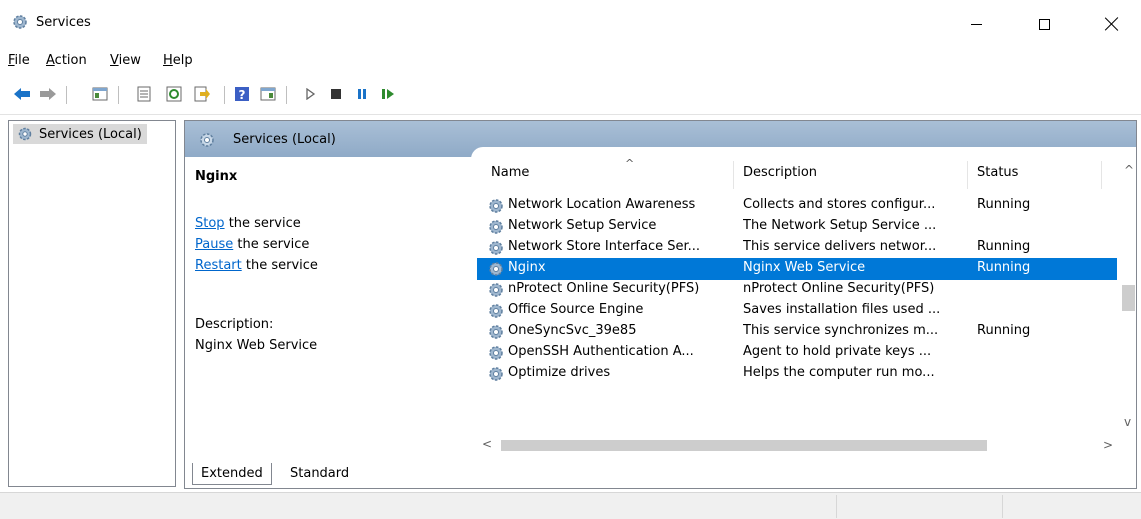 This screenshot has height=519, width=1141. What do you see at coordinates (1108, 445) in the screenshot?
I see `scroll-right-icon: >` at bounding box center [1108, 445].